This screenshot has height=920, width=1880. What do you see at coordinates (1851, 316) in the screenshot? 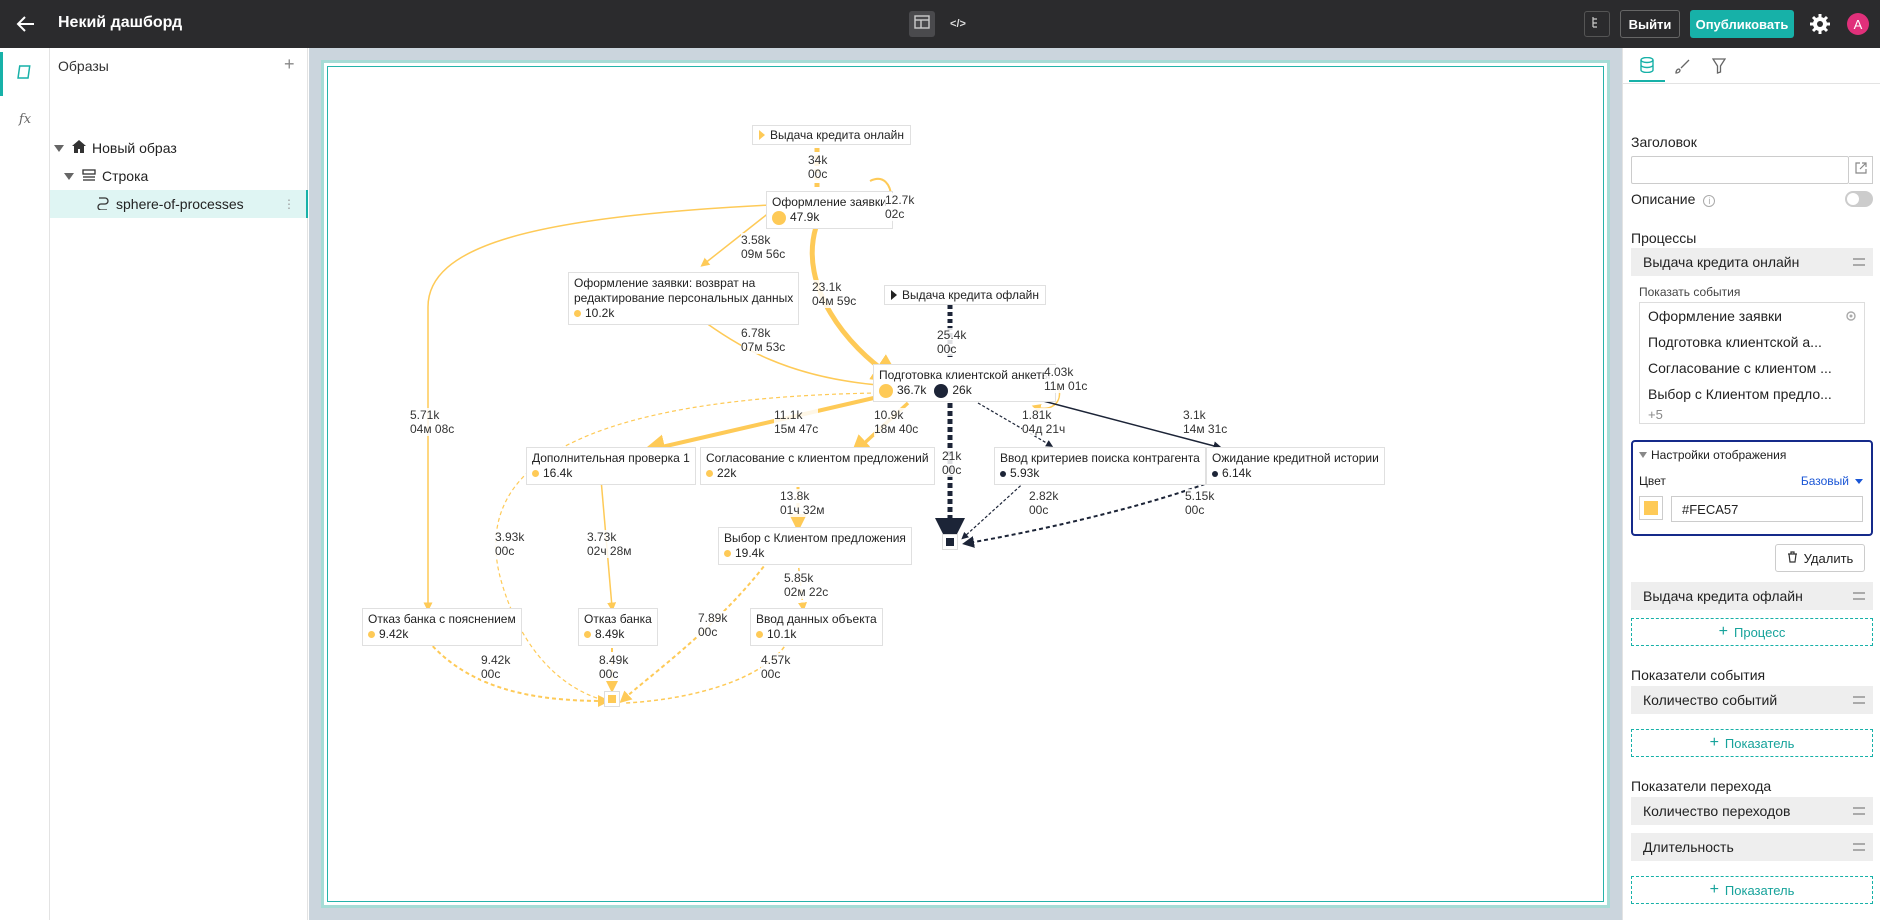
I see `list-settings-gear-icon` at bounding box center [1851, 316].